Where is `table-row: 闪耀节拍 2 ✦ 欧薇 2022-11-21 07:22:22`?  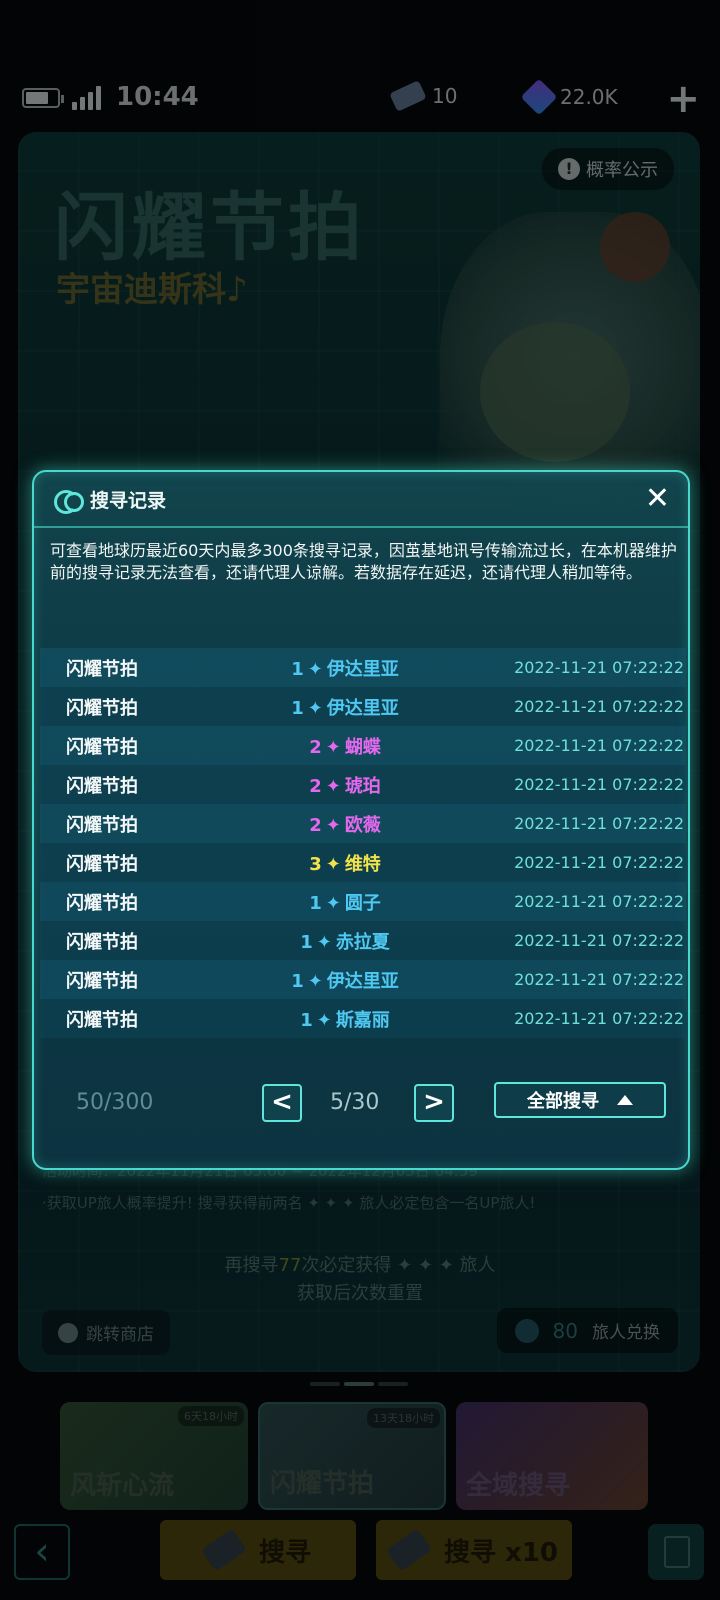 table-row: 闪耀节拍 2 ✦ 欧薇 2022-11-21 07:22:22 is located at coordinates (363, 823).